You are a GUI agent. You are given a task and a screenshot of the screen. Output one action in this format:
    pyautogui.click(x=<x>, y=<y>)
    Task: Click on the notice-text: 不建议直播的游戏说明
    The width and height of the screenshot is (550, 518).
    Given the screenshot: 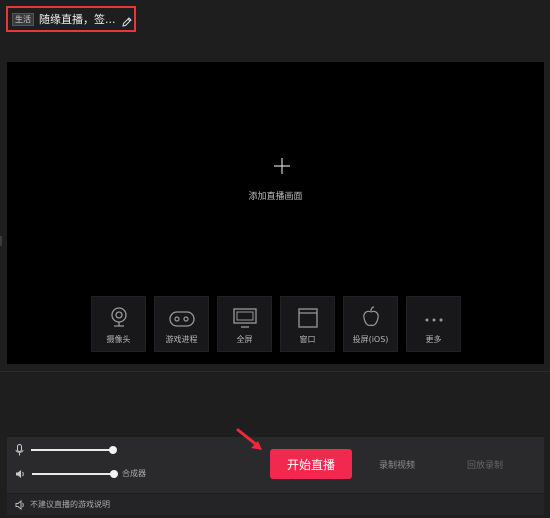 What is the action you would take?
    pyautogui.click(x=70, y=504)
    